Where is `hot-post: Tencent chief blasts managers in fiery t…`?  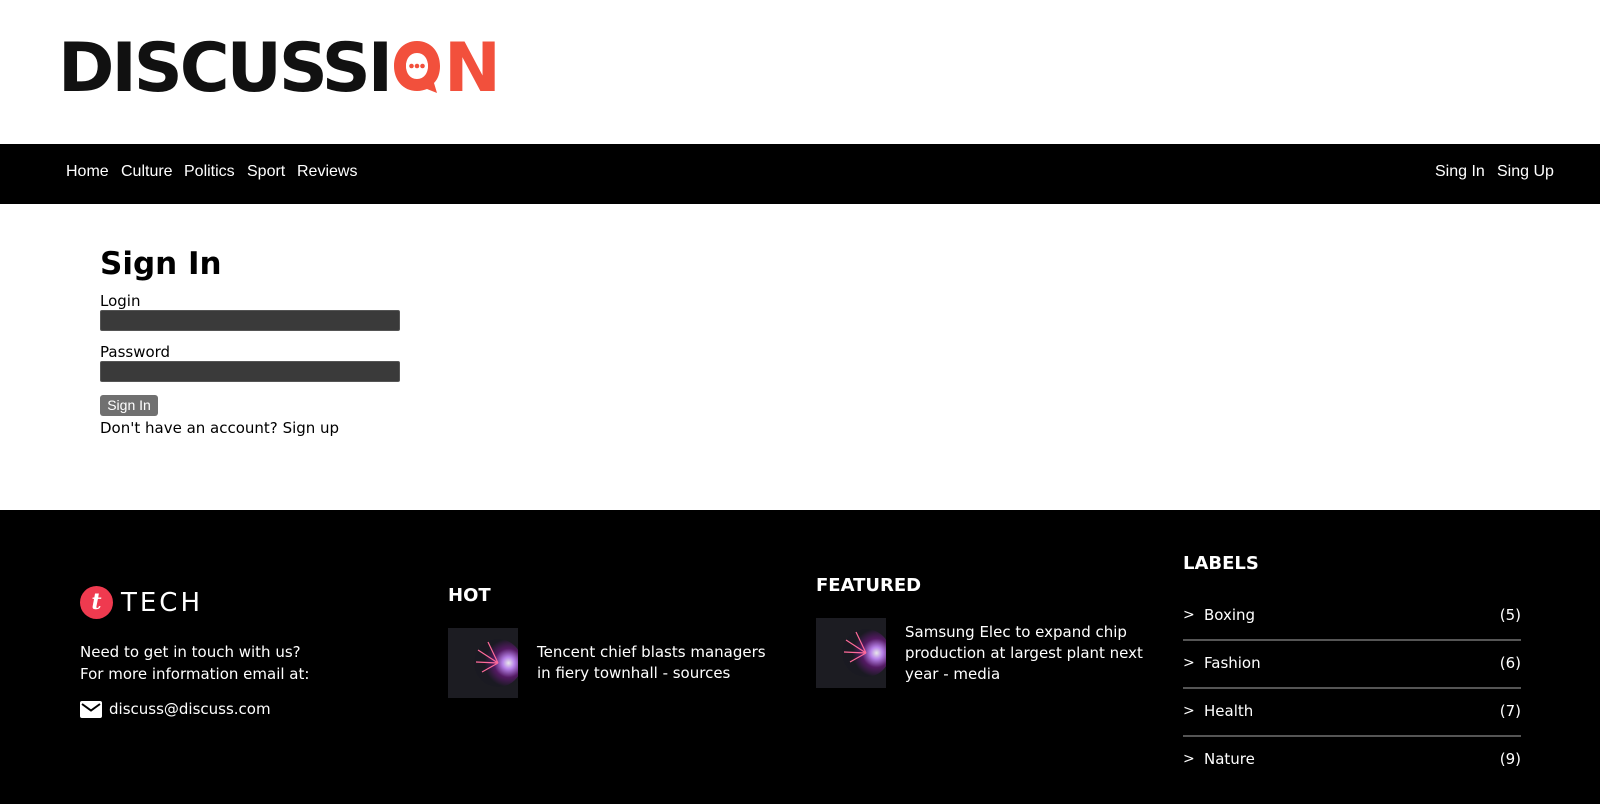
hot-post: Tencent chief blasts managers in fiery t… is located at coordinates (608, 663).